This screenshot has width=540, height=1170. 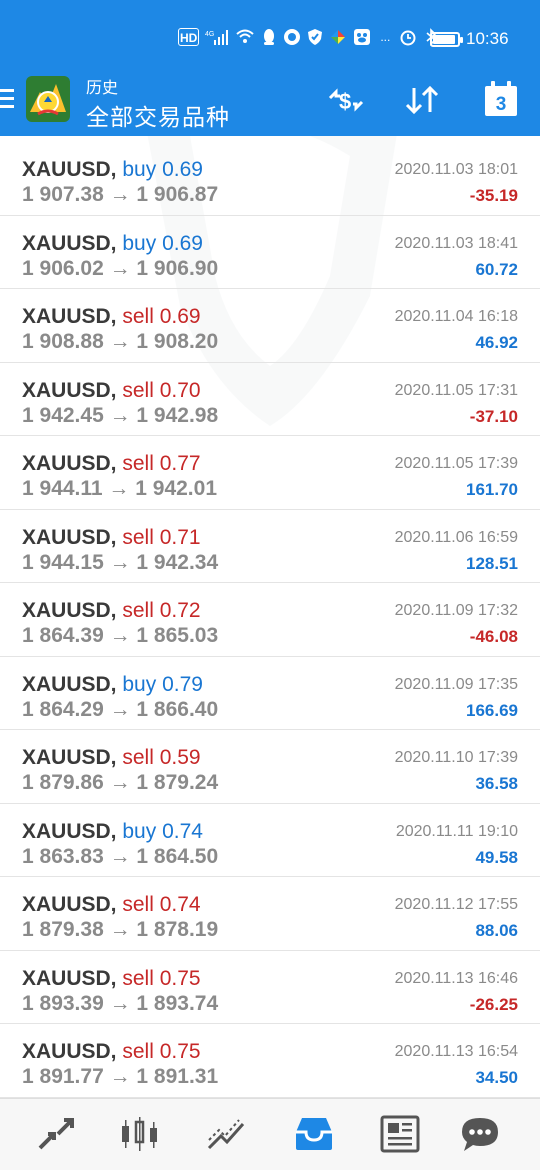 What do you see at coordinates (362, 37) in the screenshot?
I see `baidu-icon` at bounding box center [362, 37].